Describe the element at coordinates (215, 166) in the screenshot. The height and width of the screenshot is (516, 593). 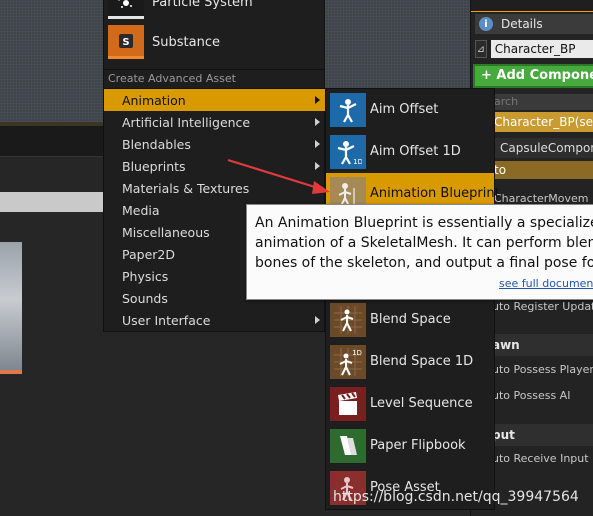
I see `menu-item-blueprints: Blueprints` at that location.